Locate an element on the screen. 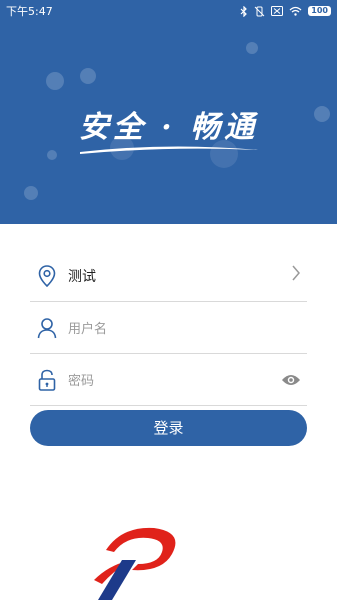 The image size is (337, 600). login-button: 登录 is located at coordinates (168, 428).